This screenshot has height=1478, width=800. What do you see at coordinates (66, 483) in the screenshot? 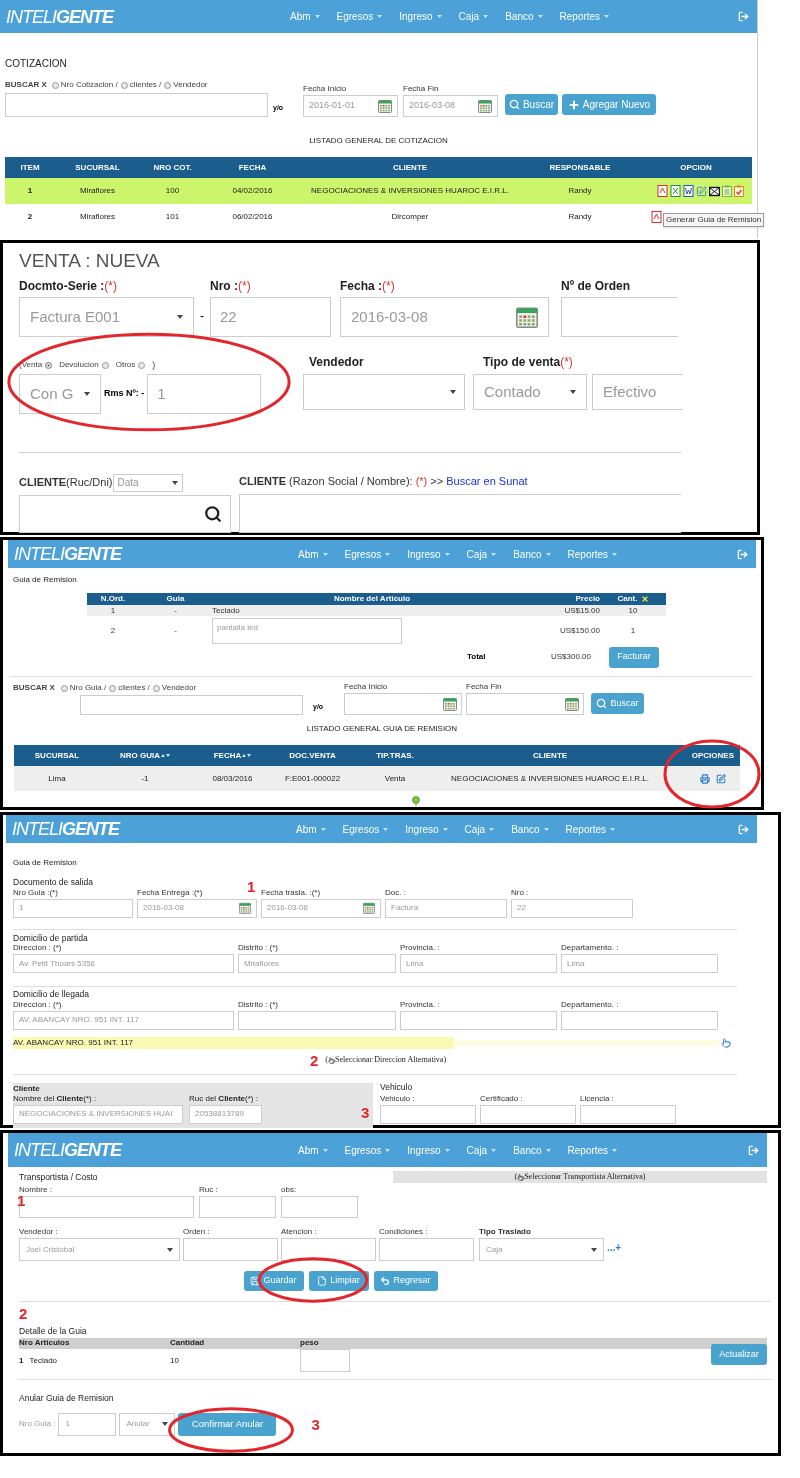
I see `field-label: CLIENTE(Ruc/Dni)` at bounding box center [66, 483].